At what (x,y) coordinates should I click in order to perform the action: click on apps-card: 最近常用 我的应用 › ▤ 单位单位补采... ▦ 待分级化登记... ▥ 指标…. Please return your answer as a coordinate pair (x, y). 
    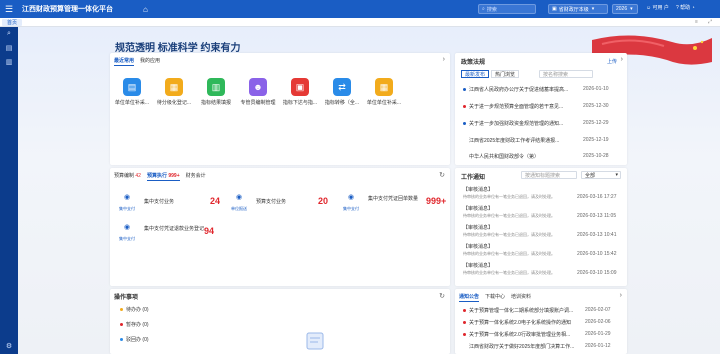
    Looking at the image, I should click on (280, 109).